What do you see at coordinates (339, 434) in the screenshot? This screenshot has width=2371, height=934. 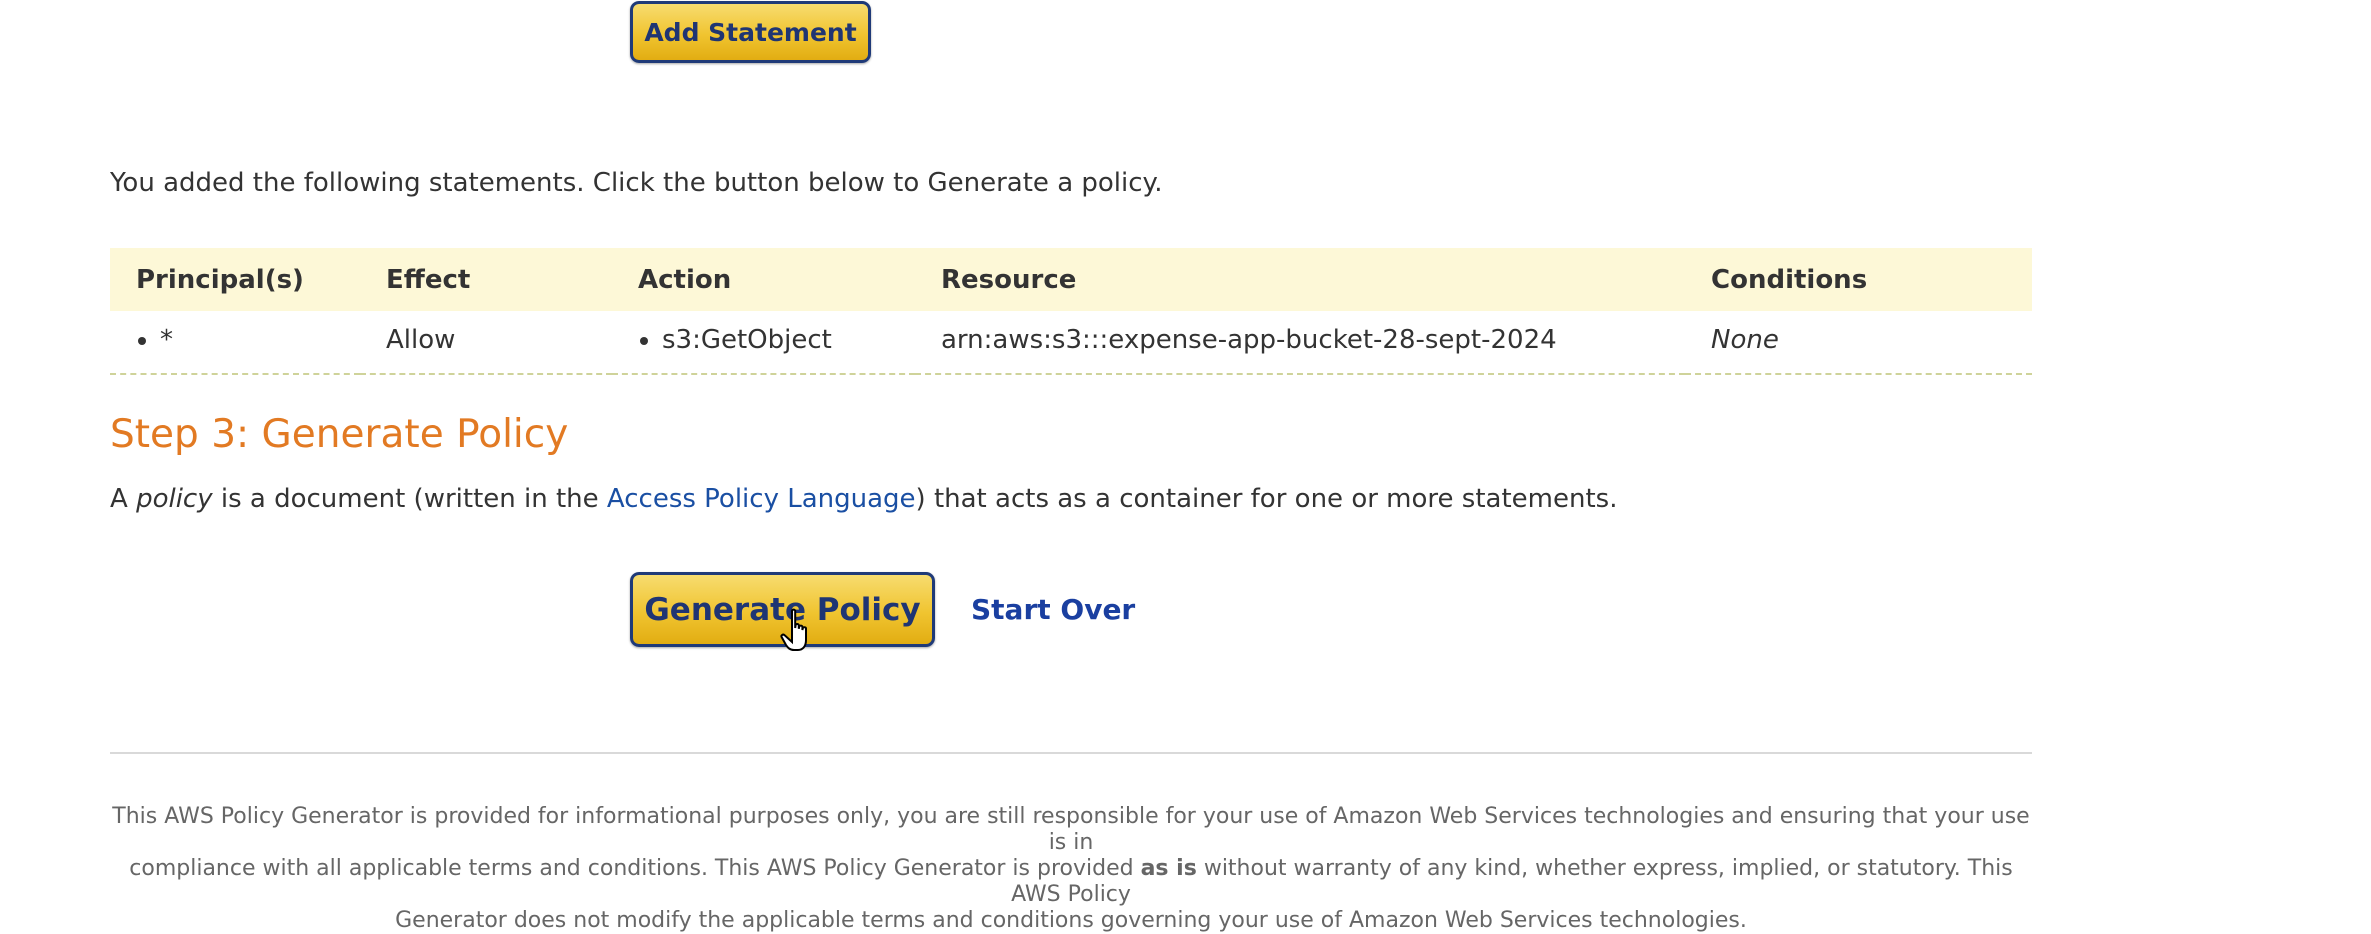 I see `step3-heading: Step 3: Generate Policy` at bounding box center [339, 434].